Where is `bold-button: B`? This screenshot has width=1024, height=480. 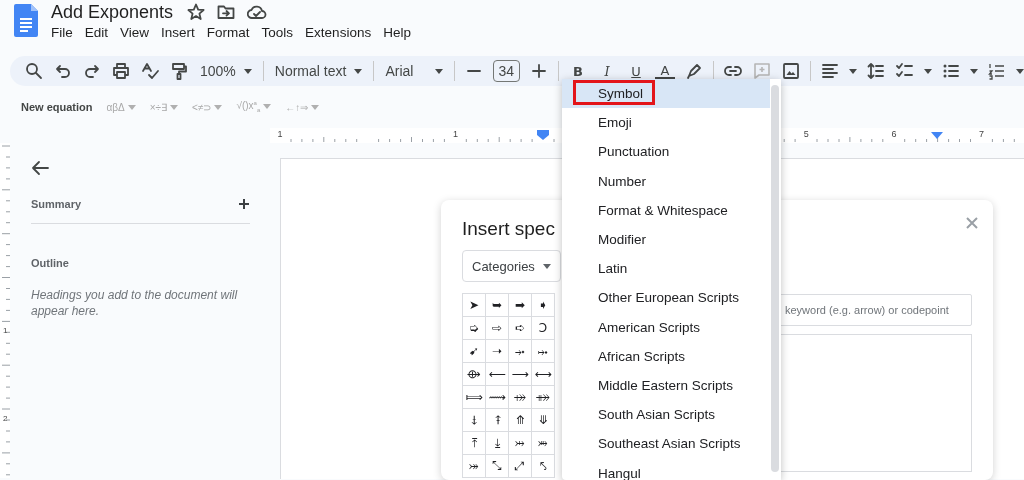 bold-button: B is located at coordinates (578, 71).